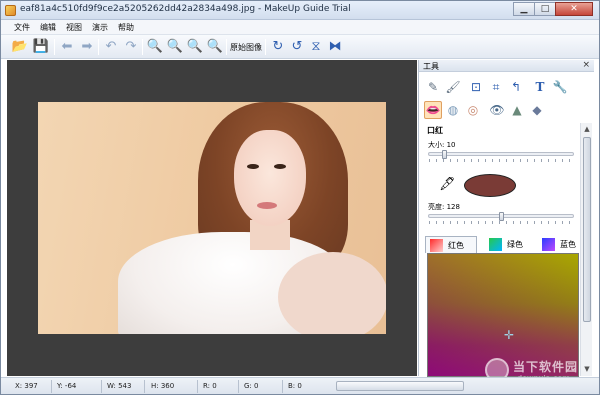 The width and height of the screenshot is (600, 395). Describe the element at coordinates (100, 27) in the screenshot. I see `menu-demo: 演示` at that location.